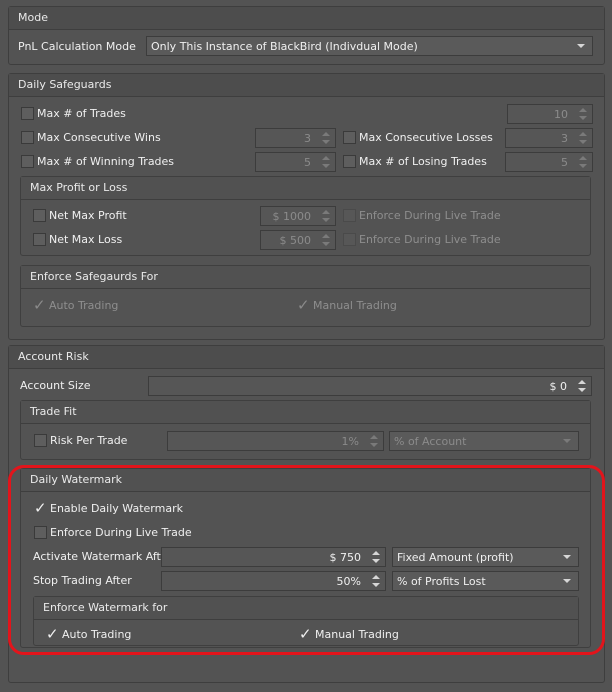 This screenshot has height=692, width=612. Describe the element at coordinates (355, 305) in the screenshot. I see `manual-trading-safeguard-label: Manual Trading` at that location.